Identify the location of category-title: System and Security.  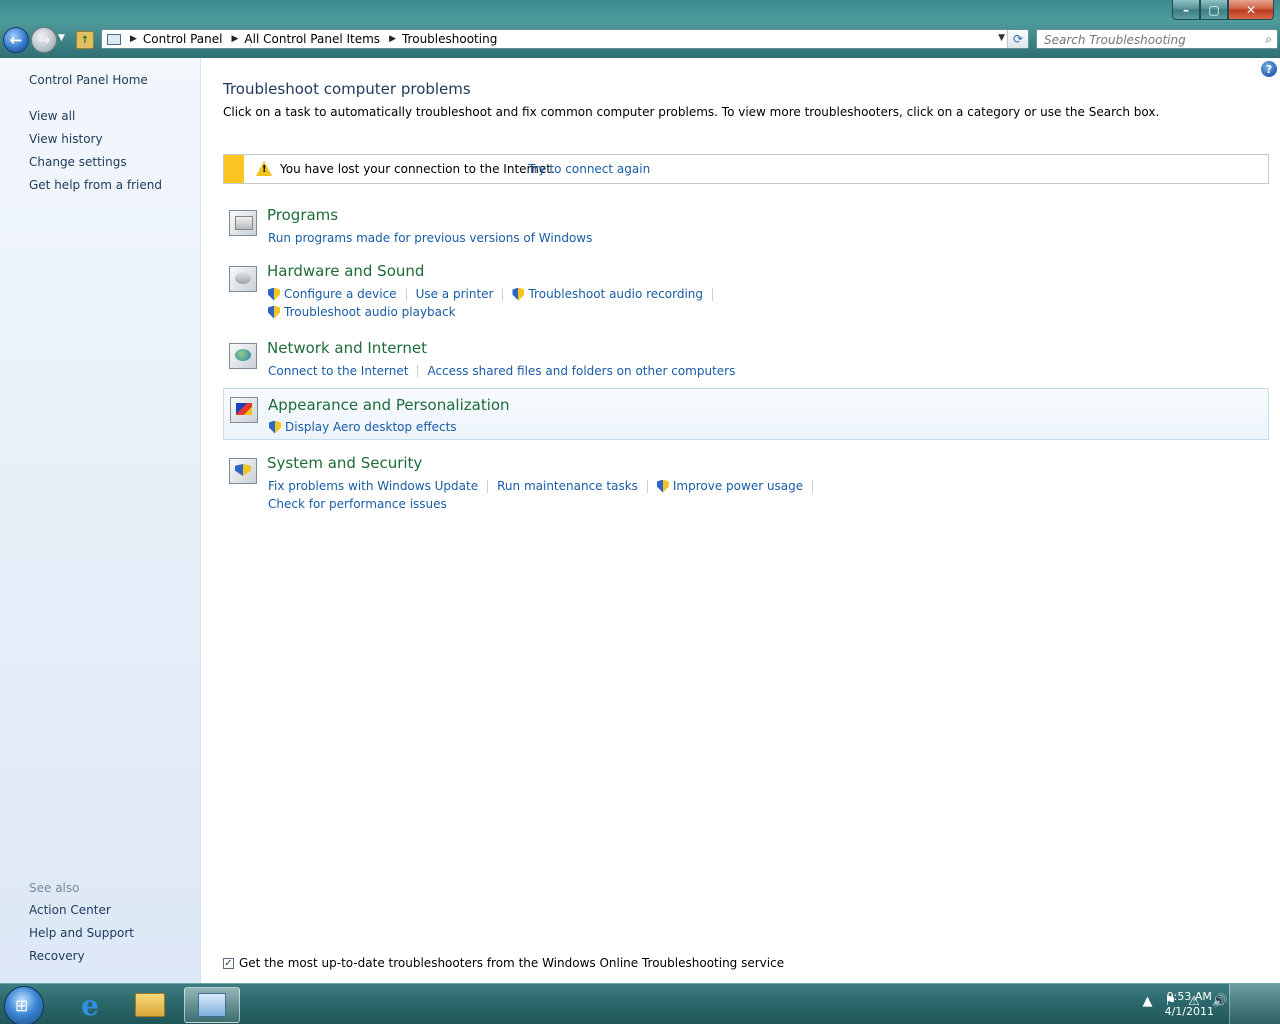
(344, 463).